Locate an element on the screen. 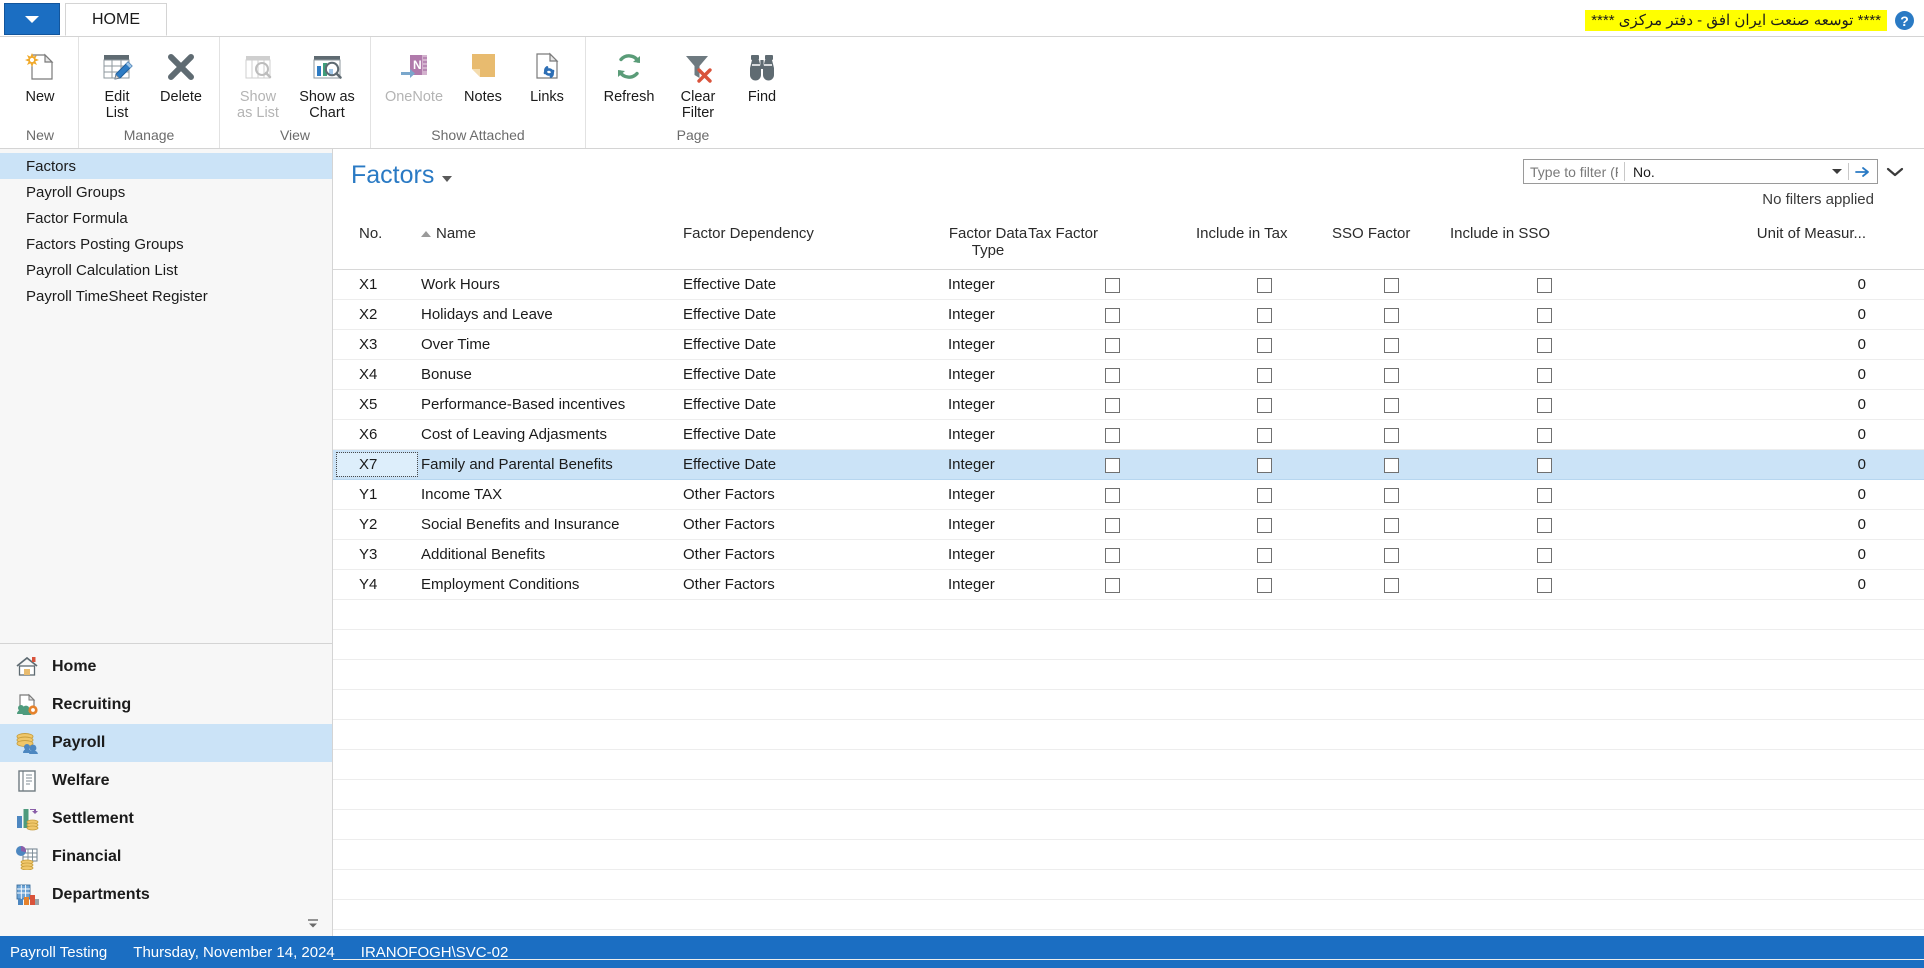  sidebar-item-payroll-calculation-list: Payroll Calculation List is located at coordinates (166, 270).